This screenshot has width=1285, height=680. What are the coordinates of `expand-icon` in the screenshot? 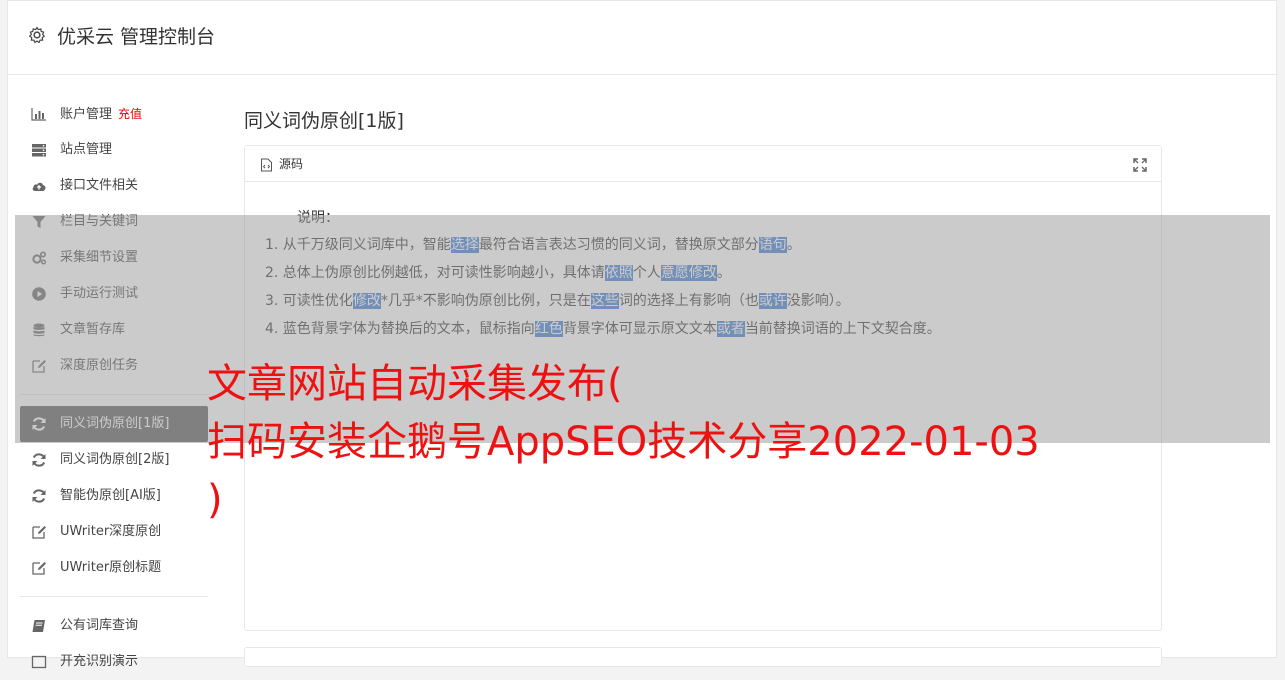 It's located at (1140, 164).